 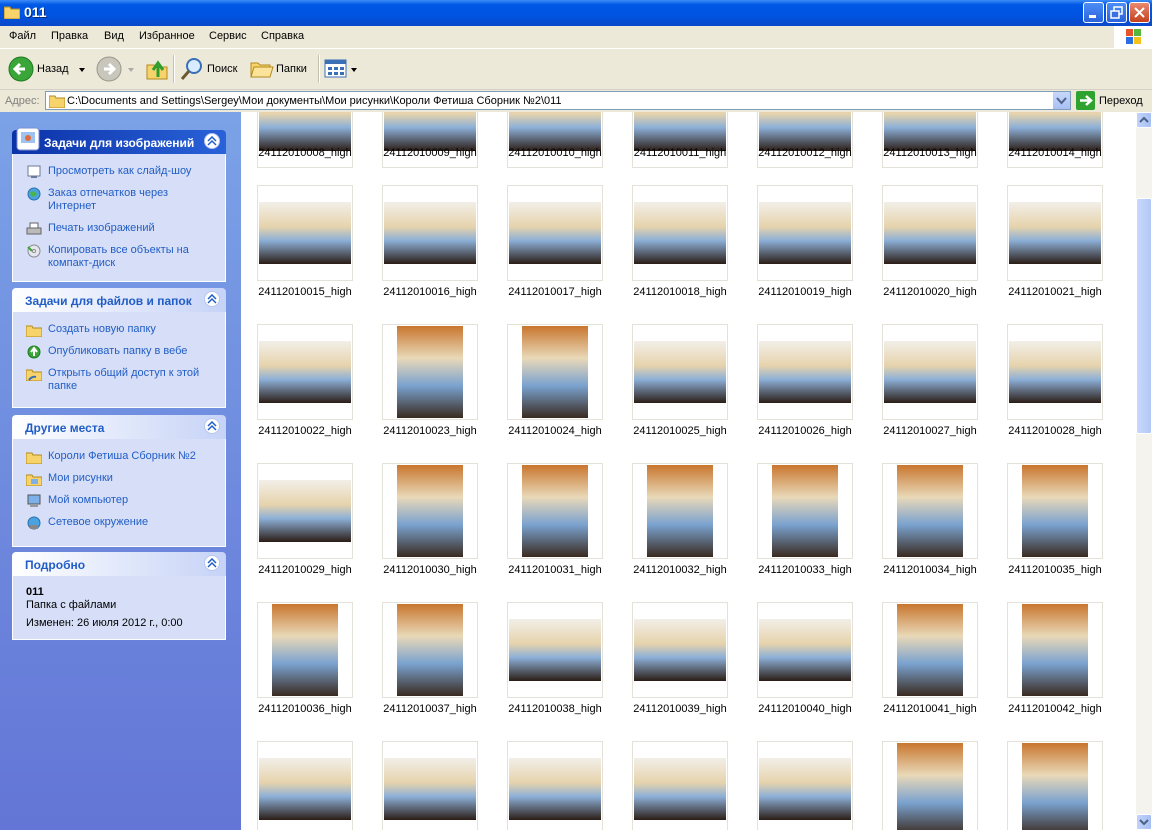 I want to click on thumbnail-caption: 24112010035_high, so click(x=1055, y=570).